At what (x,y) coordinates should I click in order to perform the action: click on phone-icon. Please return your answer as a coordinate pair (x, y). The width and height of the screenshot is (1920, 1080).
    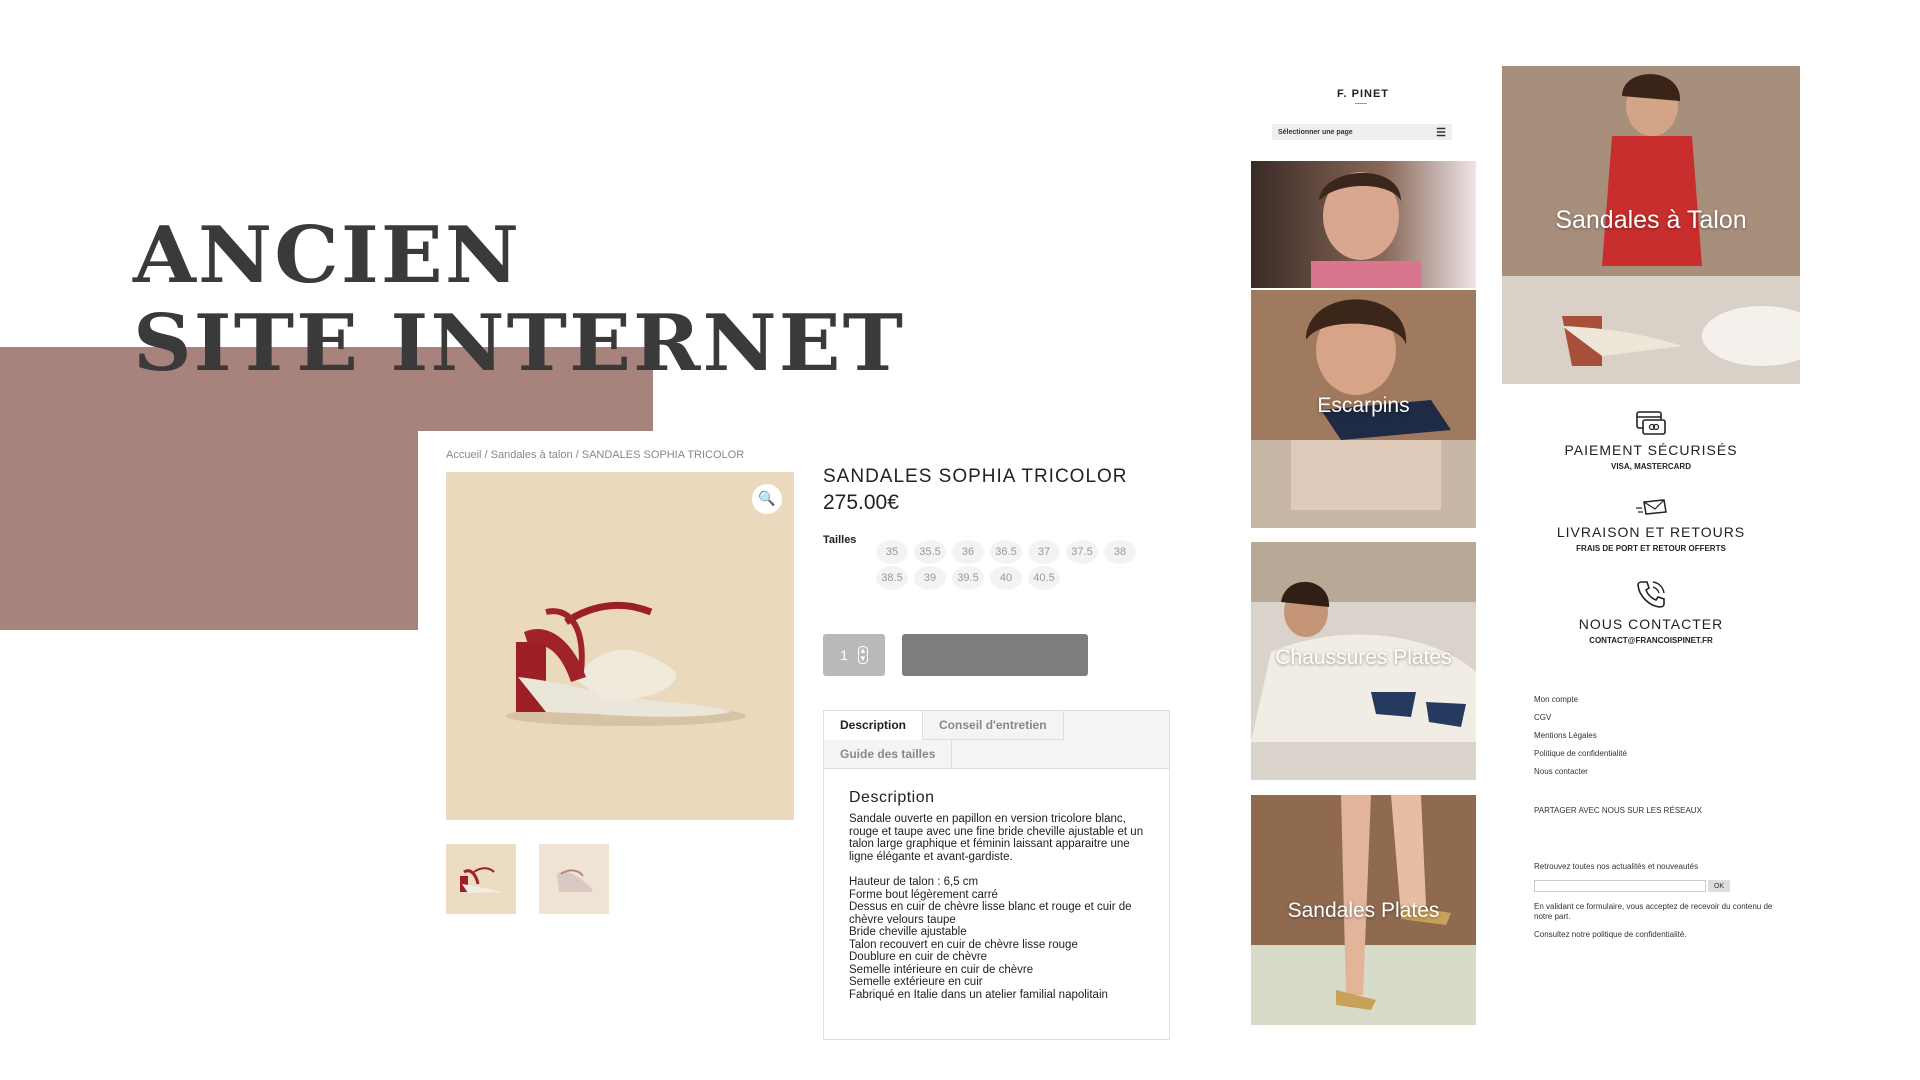
    Looking at the image, I should click on (1651, 594).